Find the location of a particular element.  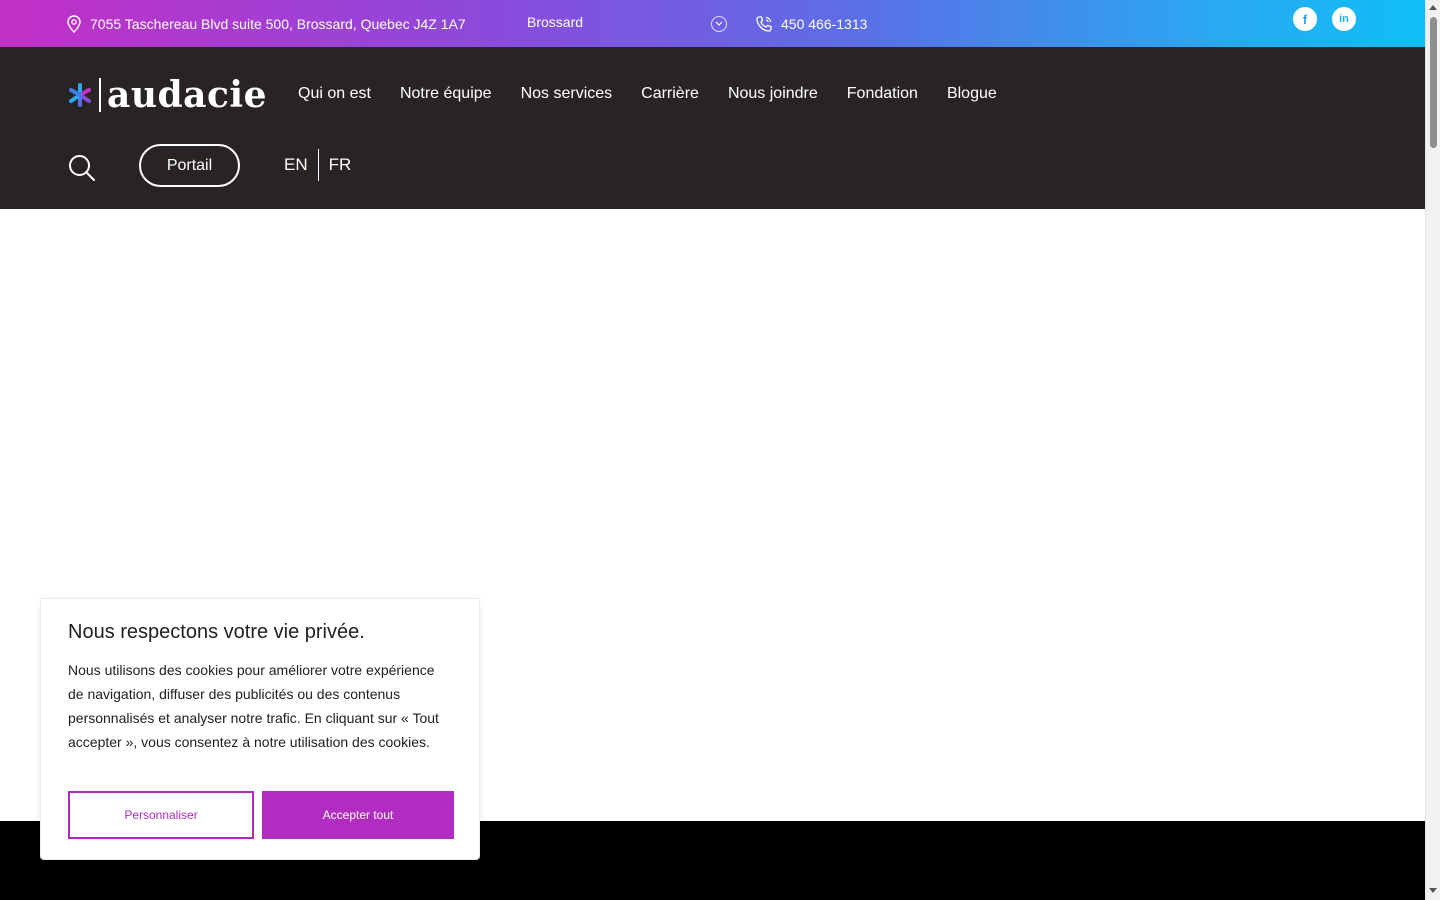

language-switcher: EN FR is located at coordinates (317, 165).